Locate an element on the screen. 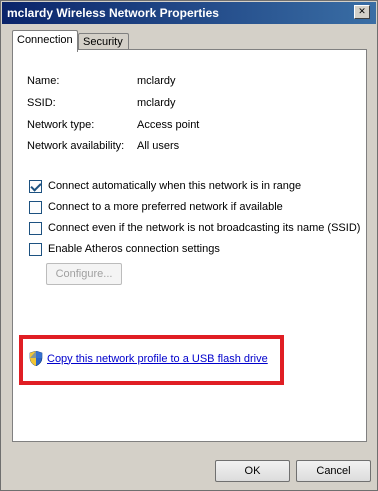 The image size is (378, 491). shield-icon is located at coordinates (36, 358).